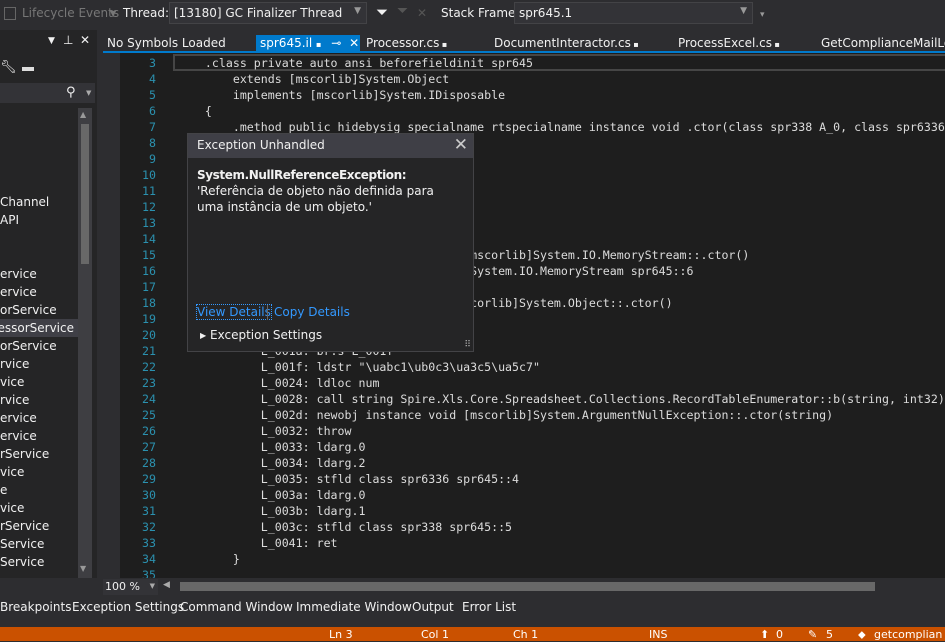 This screenshot has width=945, height=642. What do you see at coordinates (308, 43) in the screenshot?
I see `tab-spr645-il: spr645.il ▪ ⊸ ✕` at bounding box center [308, 43].